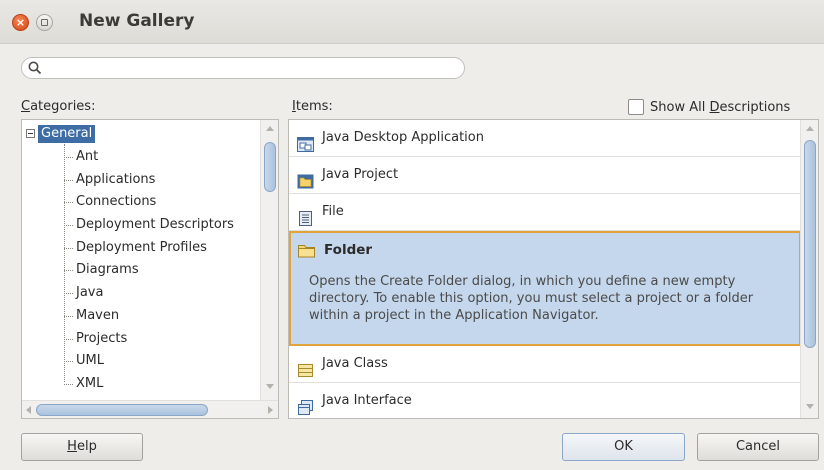  I want to click on search-input, so click(251, 68).